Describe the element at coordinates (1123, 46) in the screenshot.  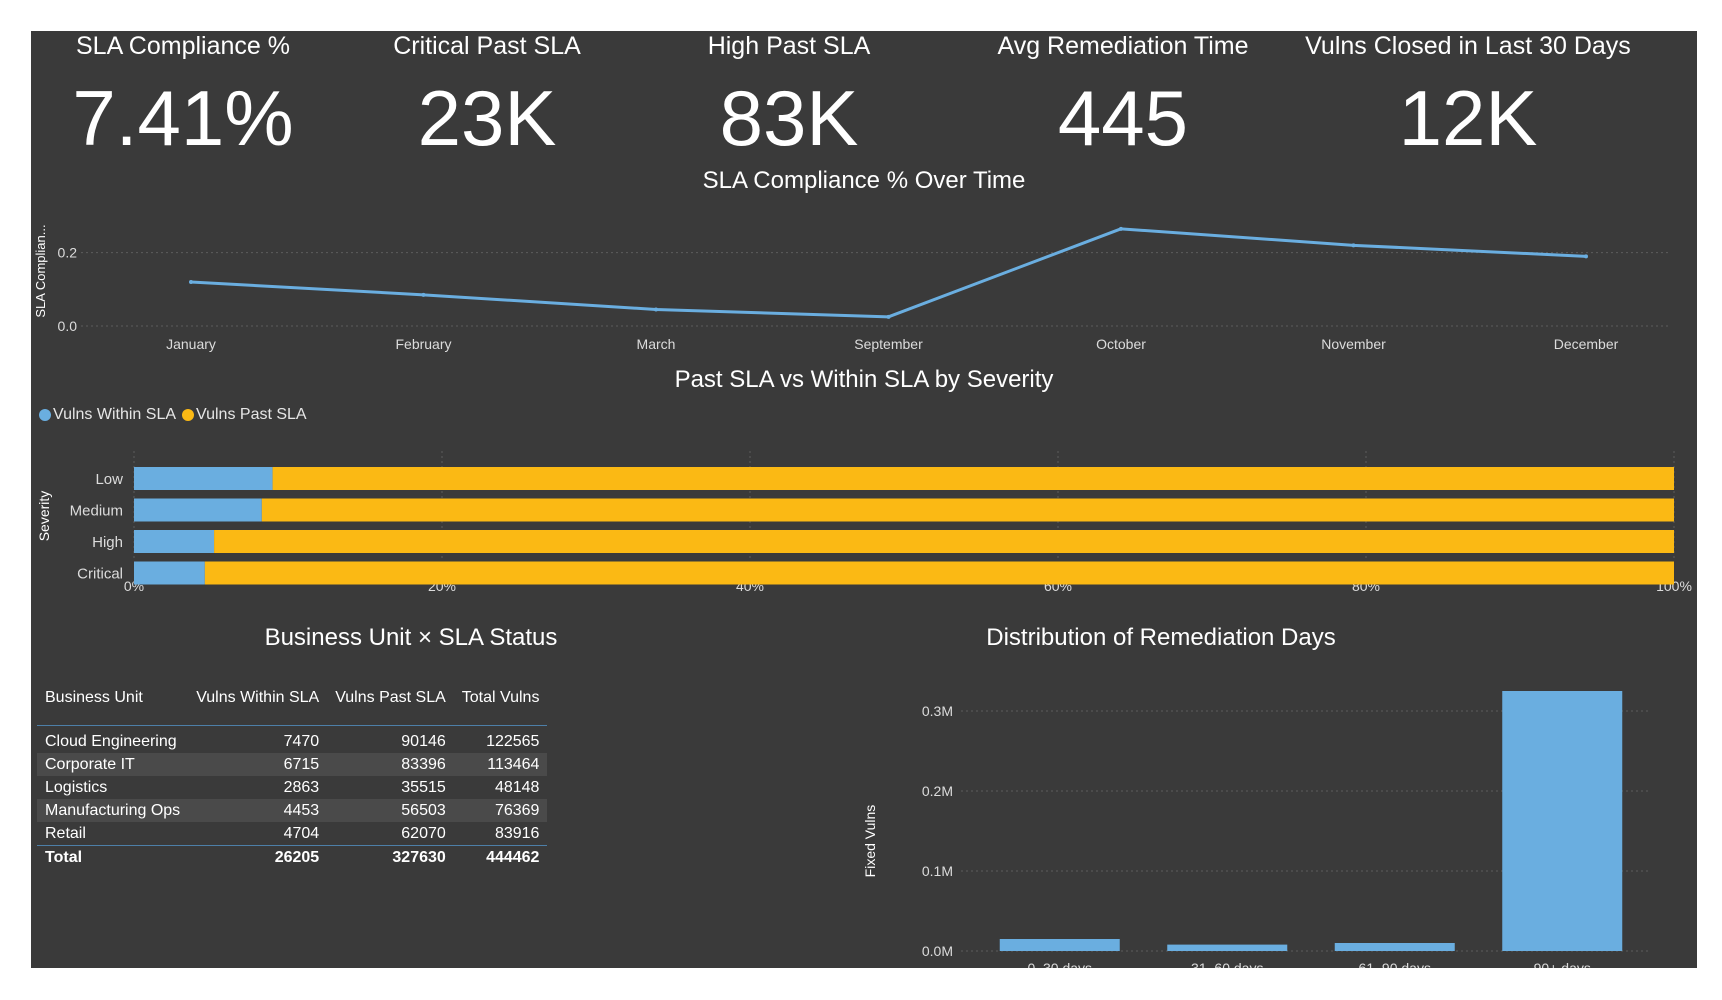
I see `kpi-title: Avg Remediation Time` at that location.